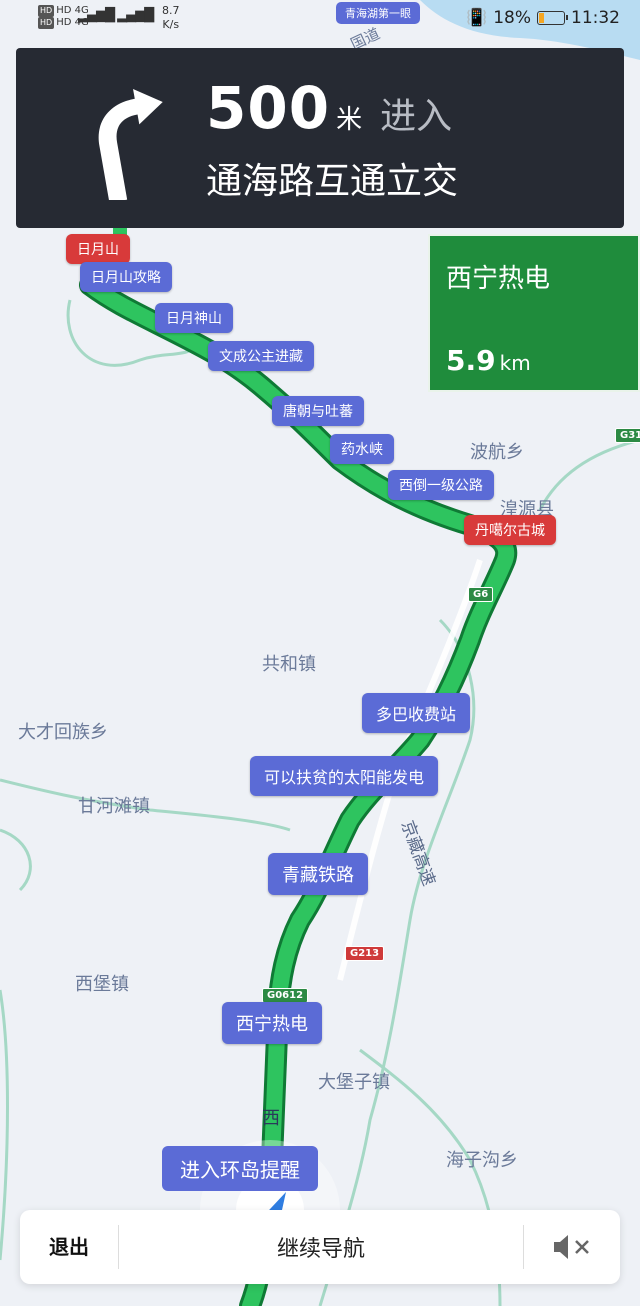 This screenshot has height=1306, width=640. I want to click on poi-label: 日月山攻略, so click(126, 277).